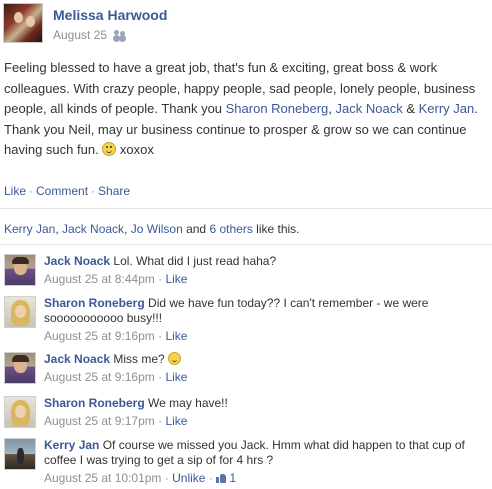  I want to click on commenter-name-link: Kerry Jan, so click(71, 445).